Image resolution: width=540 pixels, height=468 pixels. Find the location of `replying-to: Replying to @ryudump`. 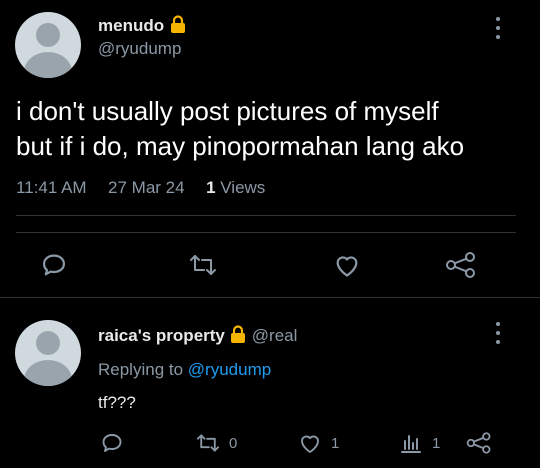

replying-to: Replying to @ryudump is located at coordinates (184, 370).